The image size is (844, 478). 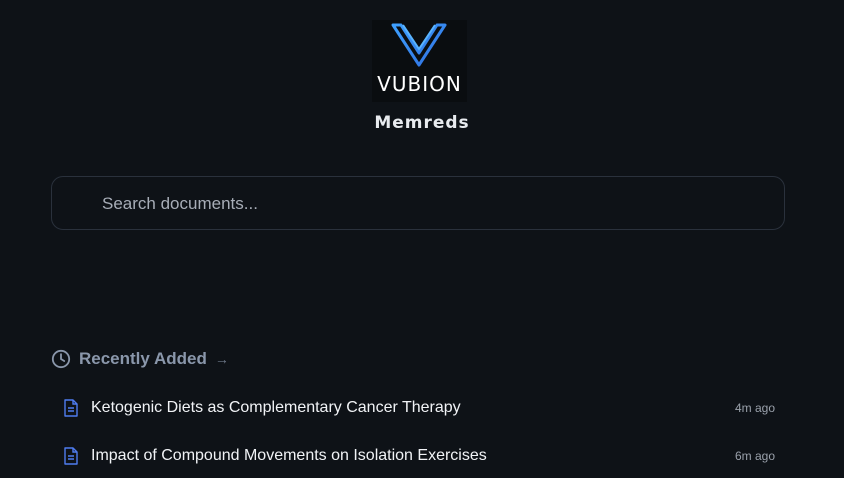 I want to click on document-timestamp: 4m ago, so click(x=754, y=408).